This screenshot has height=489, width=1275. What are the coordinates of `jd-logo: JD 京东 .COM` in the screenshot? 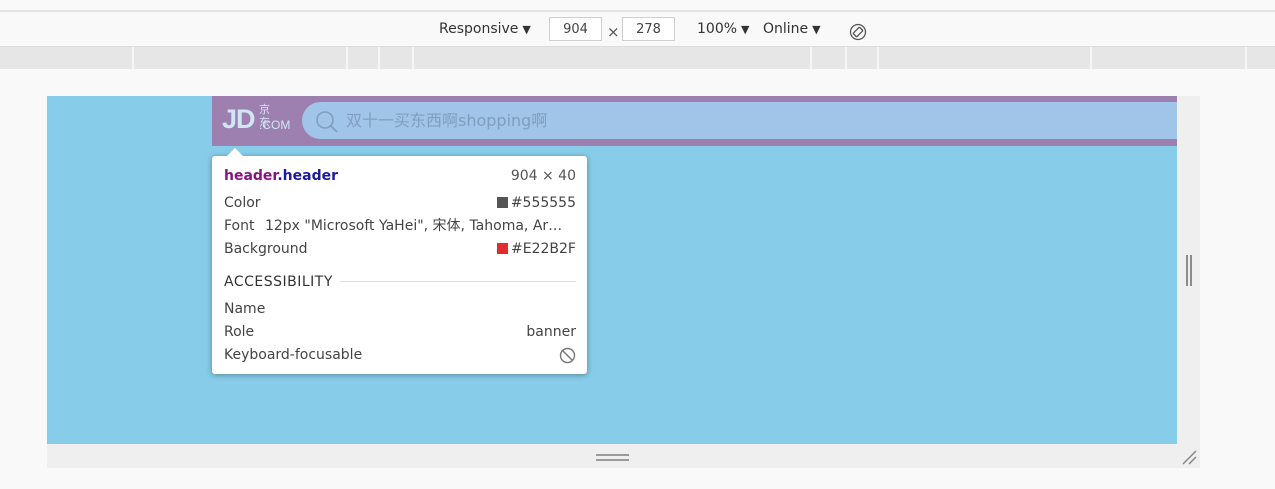 It's located at (256, 119).